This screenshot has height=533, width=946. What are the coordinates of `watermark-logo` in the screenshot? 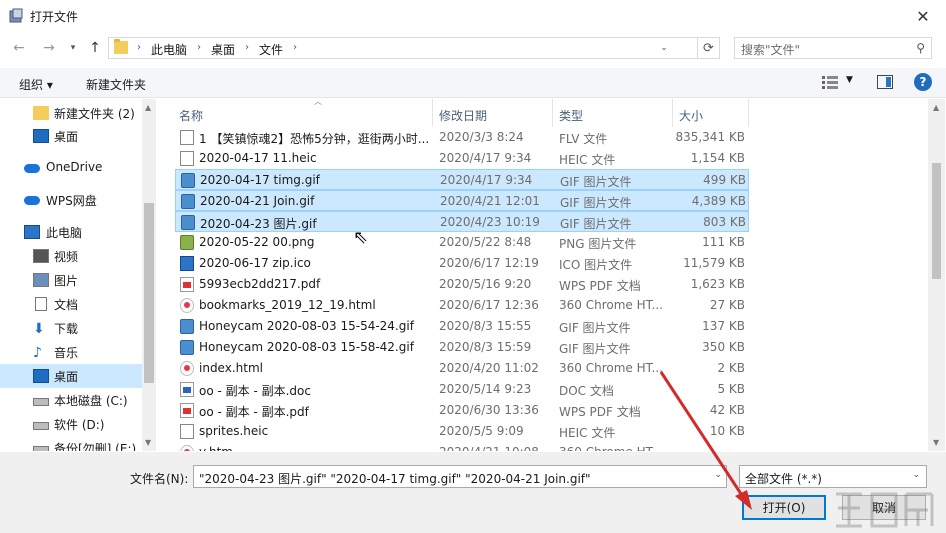 It's located at (885, 510).